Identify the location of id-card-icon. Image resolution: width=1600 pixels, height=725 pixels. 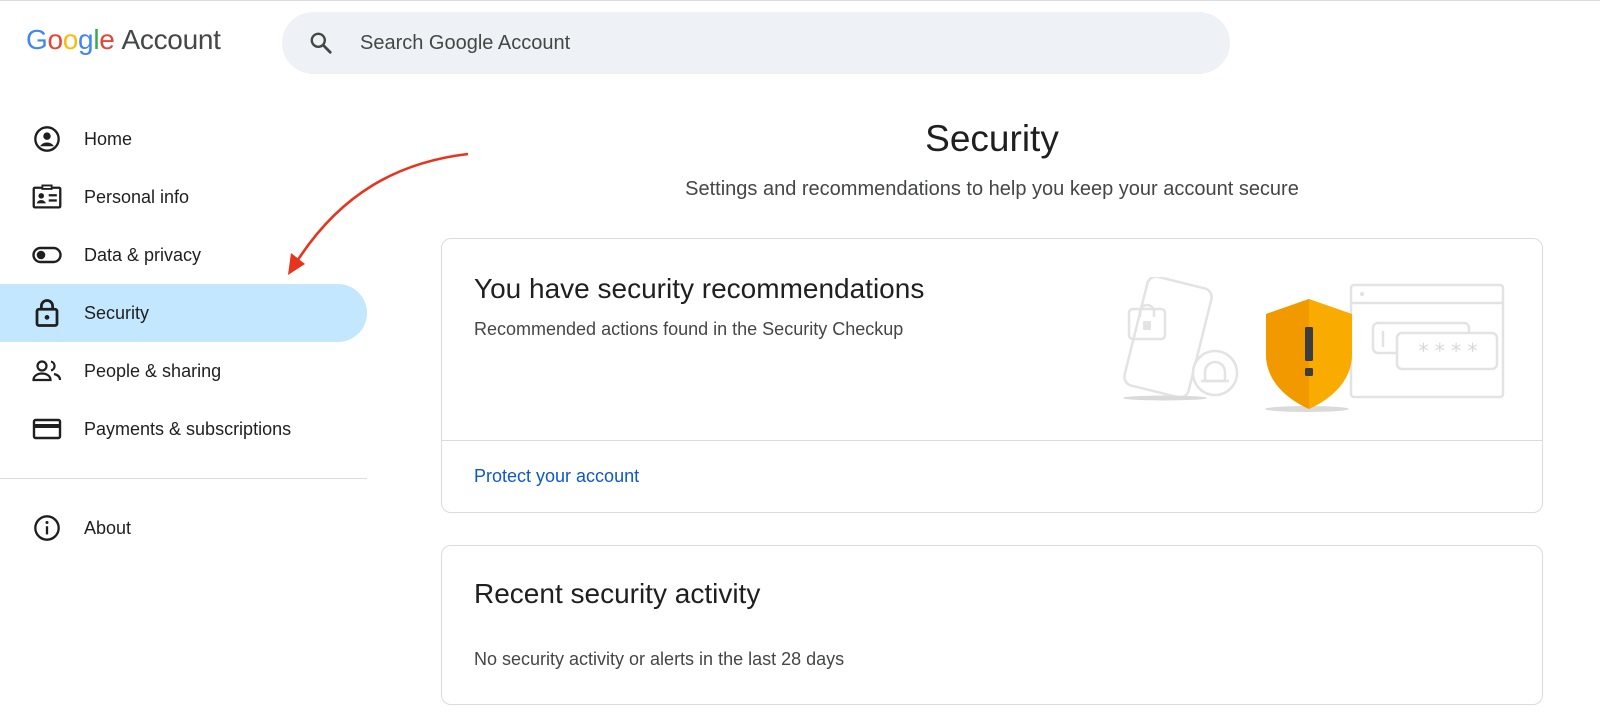
(47, 197).